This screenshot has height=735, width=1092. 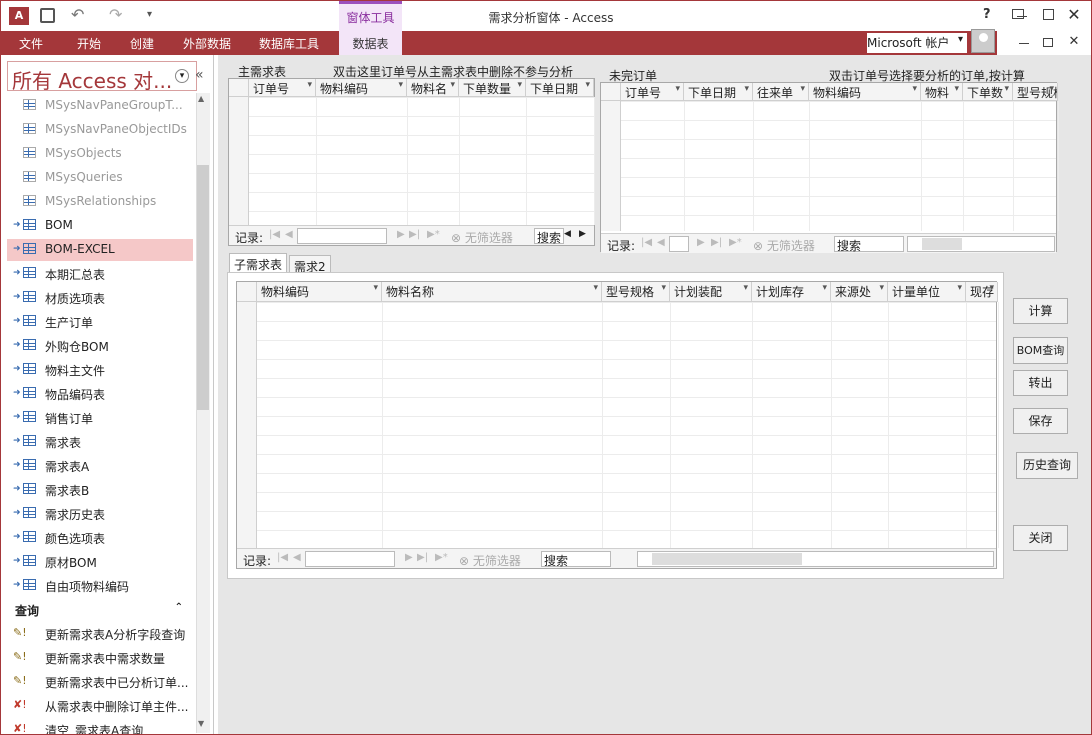 I want to click on window-close-icon: ✕, so click(x=1074, y=15).